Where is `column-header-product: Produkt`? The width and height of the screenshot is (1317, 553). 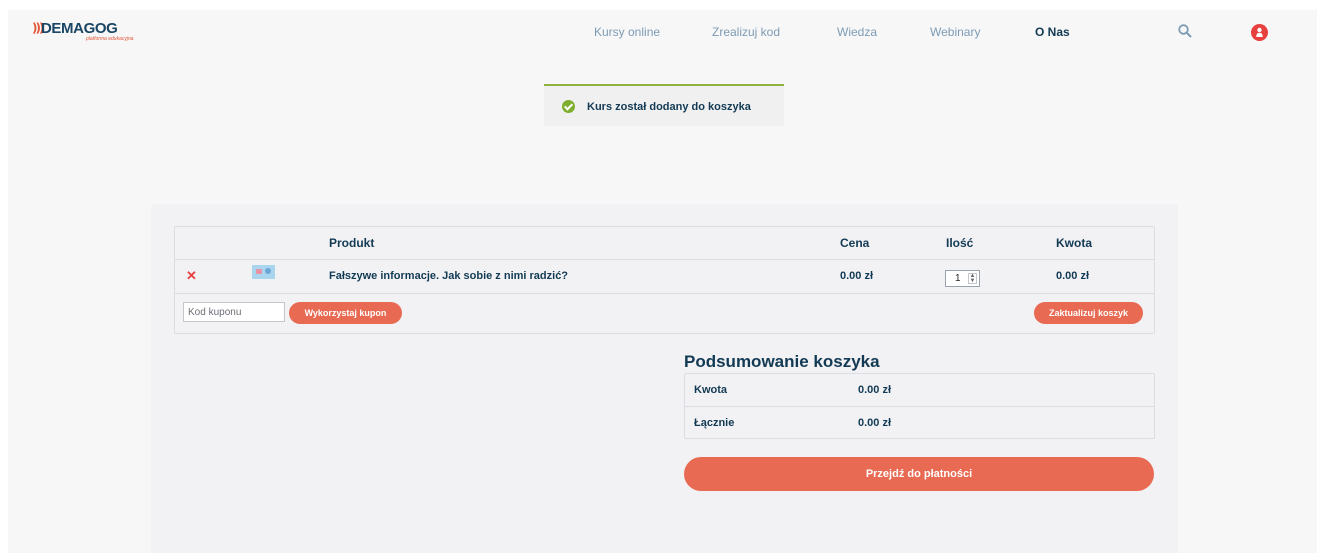
column-header-product: Produkt is located at coordinates (352, 243).